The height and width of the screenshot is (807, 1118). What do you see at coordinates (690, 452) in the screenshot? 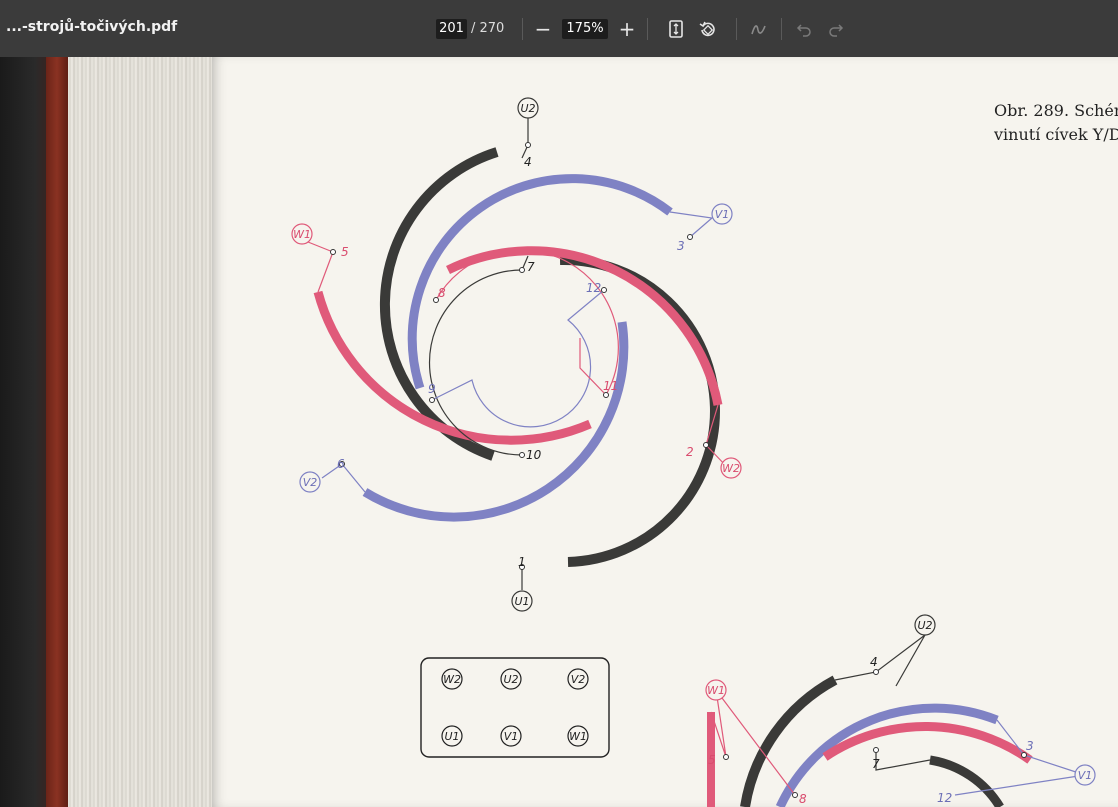
I see `node-2: 2` at bounding box center [690, 452].